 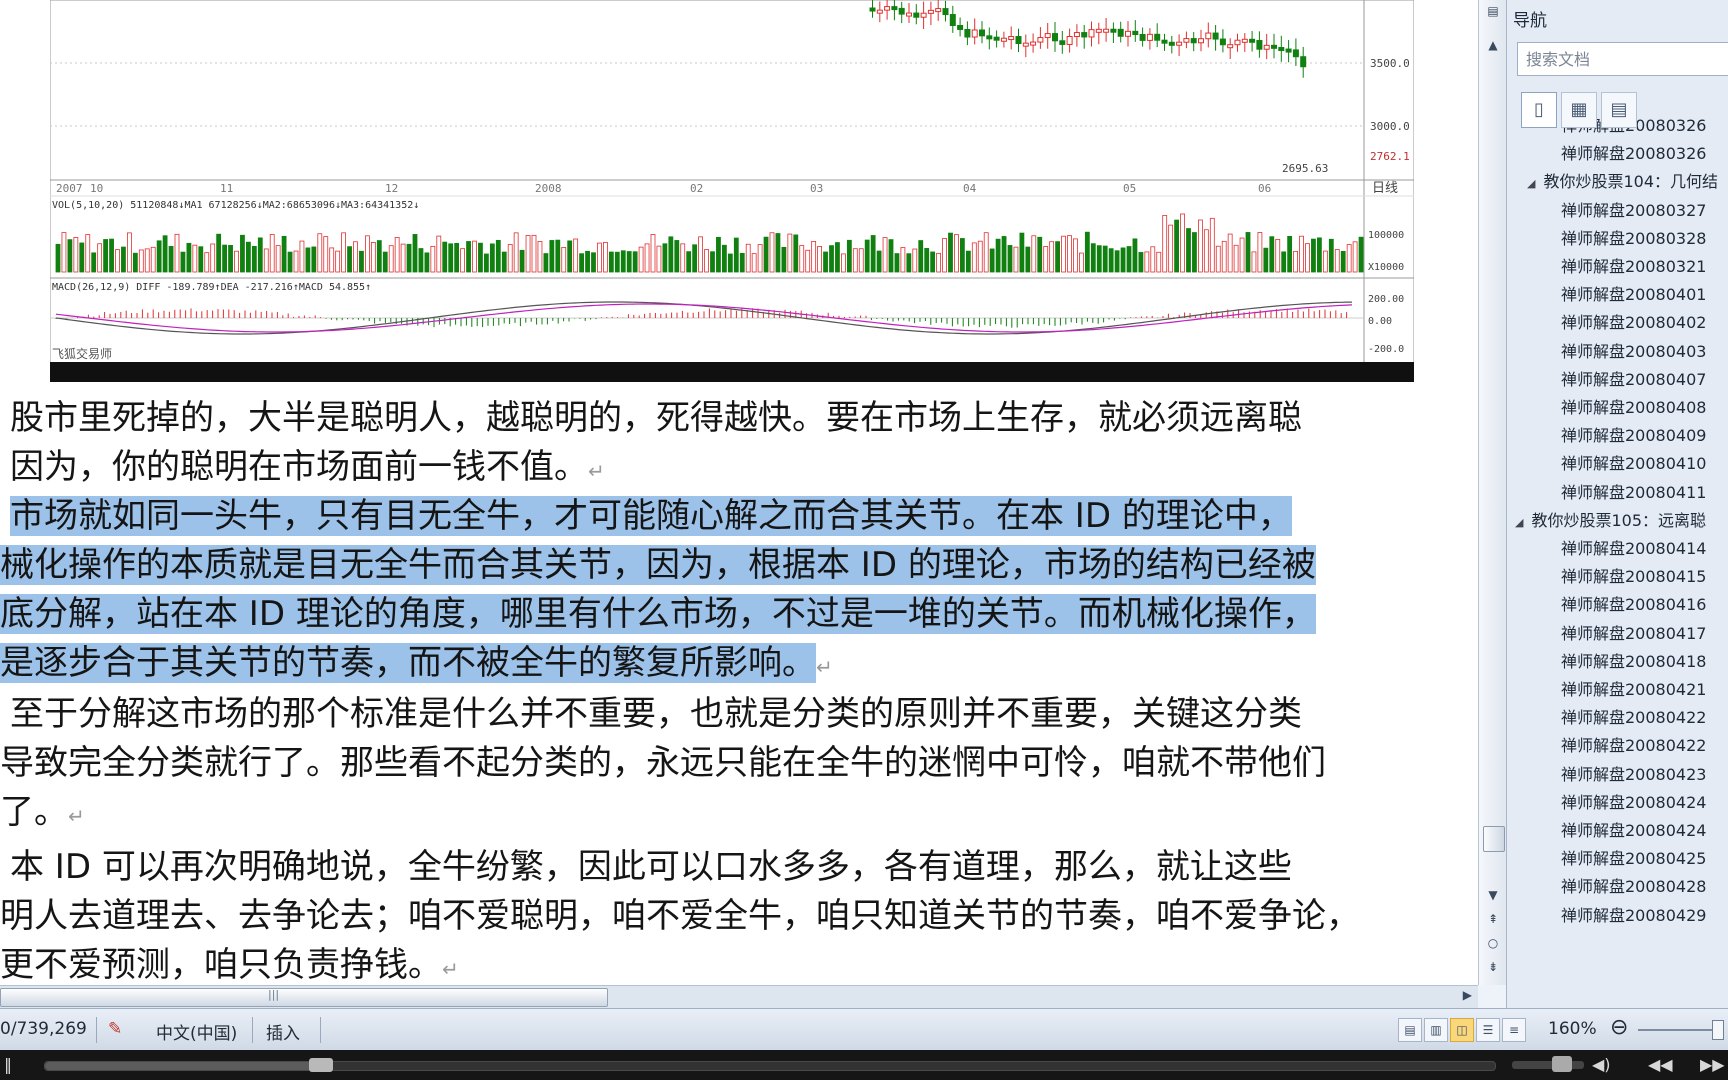 What do you see at coordinates (1493, 45) in the screenshot?
I see `scroll-up-icon: ▲` at bounding box center [1493, 45].